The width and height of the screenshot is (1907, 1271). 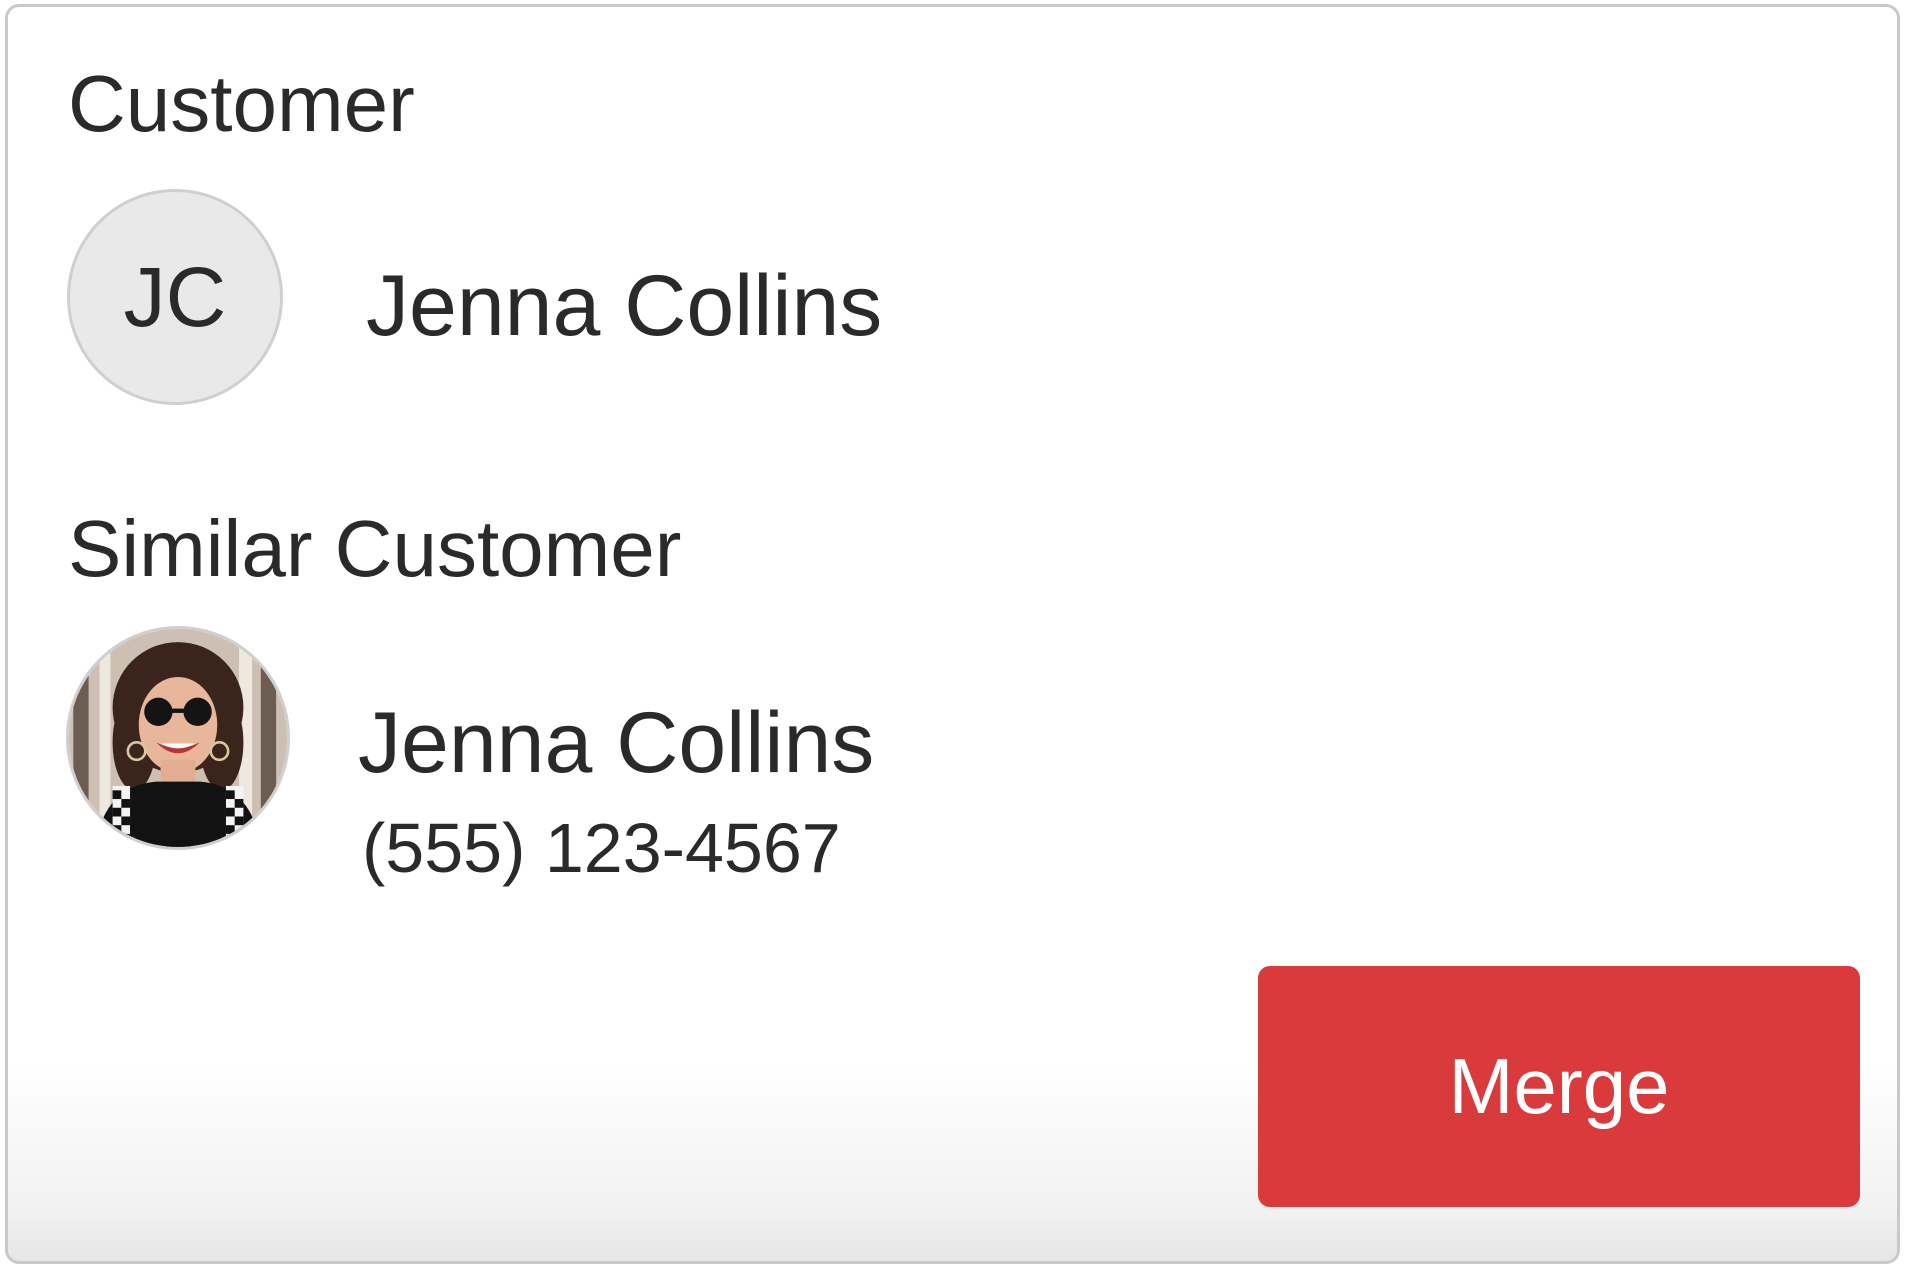 I want to click on customer-photo-icon, so click(x=178, y=738).